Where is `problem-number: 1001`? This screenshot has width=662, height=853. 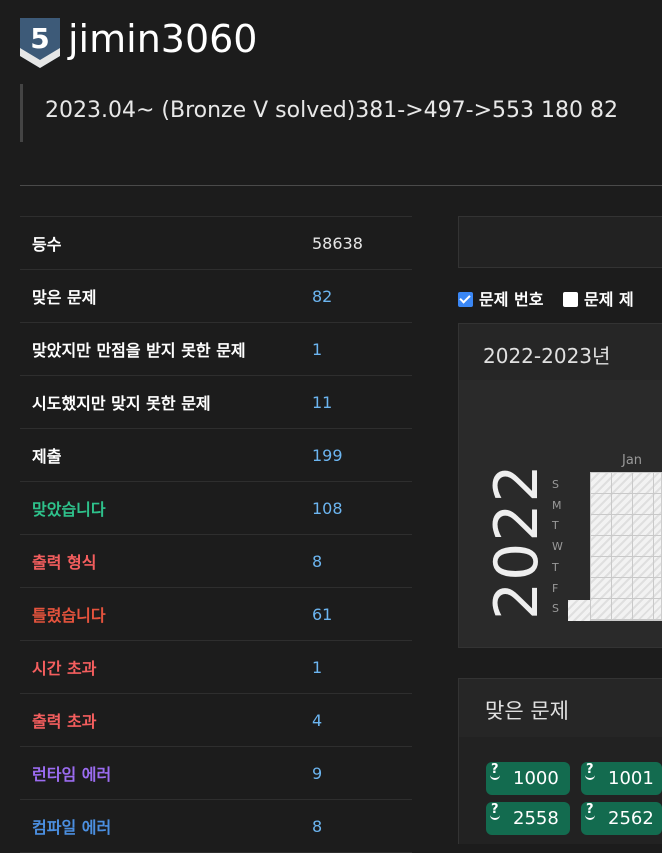
problem-number: 1001 is located at coordinates (631, 778).